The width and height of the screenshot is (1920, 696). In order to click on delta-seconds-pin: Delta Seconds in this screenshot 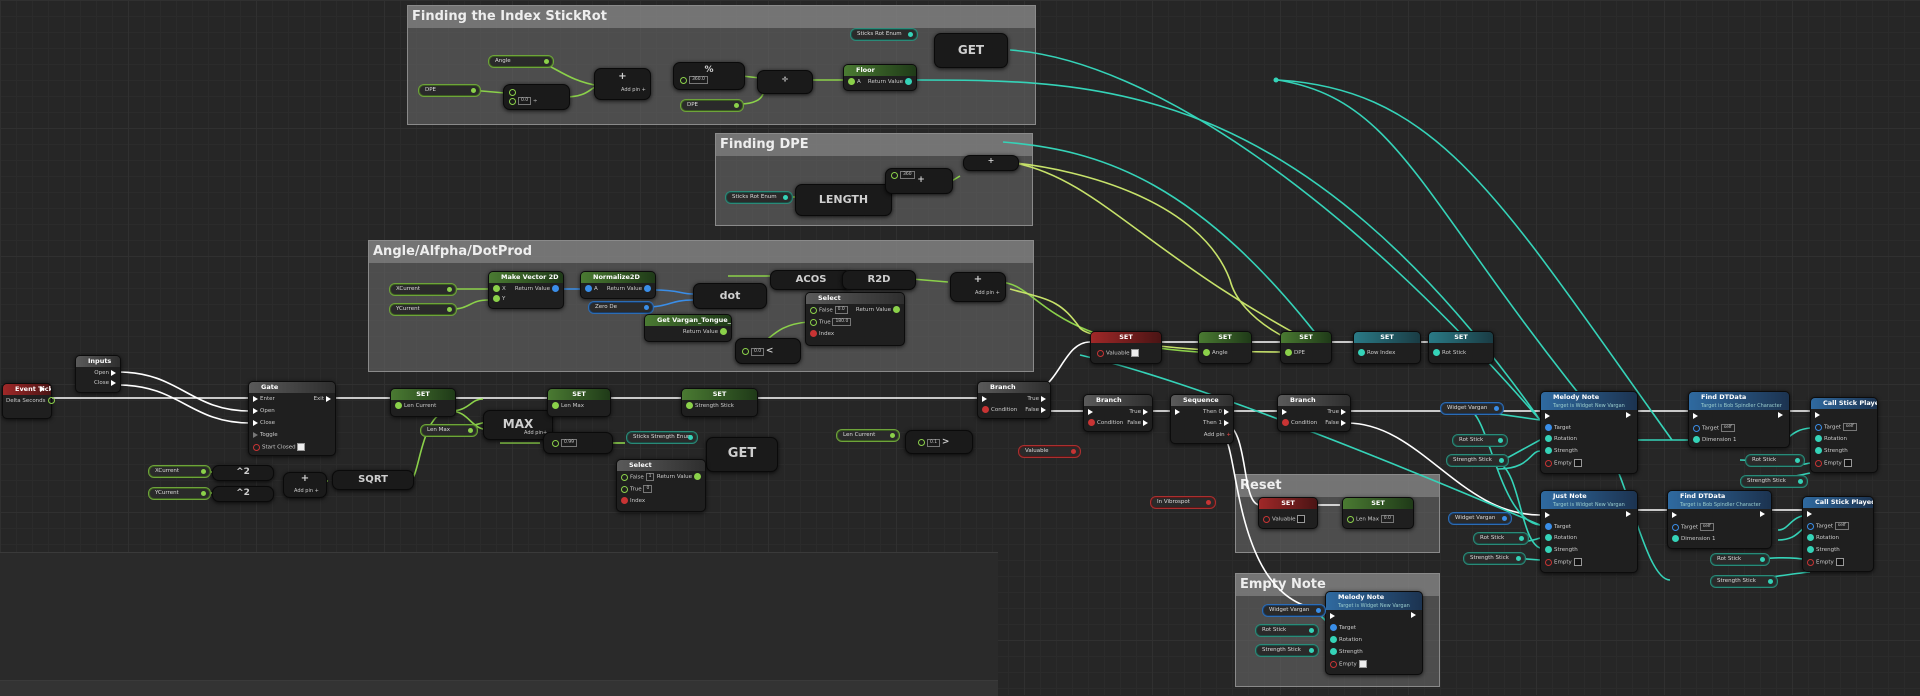, I will do `click(31, 401)`.